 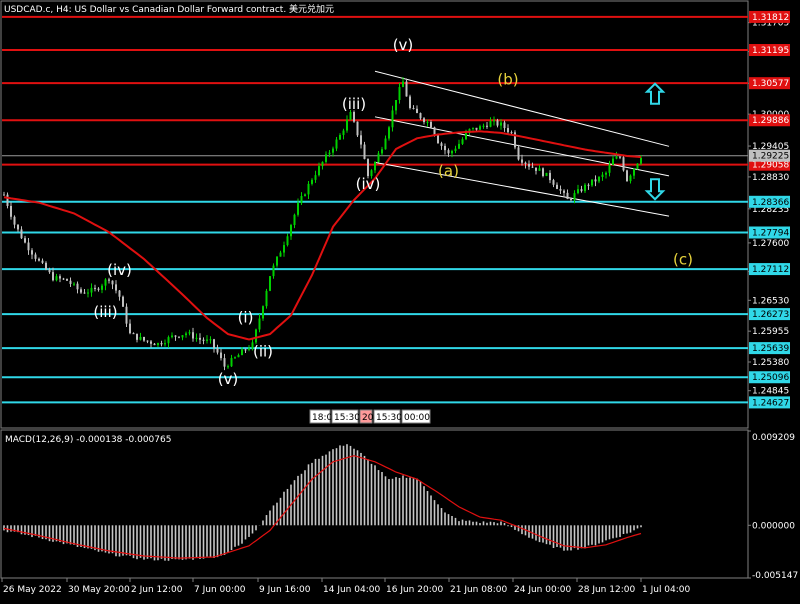 I want to click on price-tick-label: 1.28830, so click(x=770, y=178).